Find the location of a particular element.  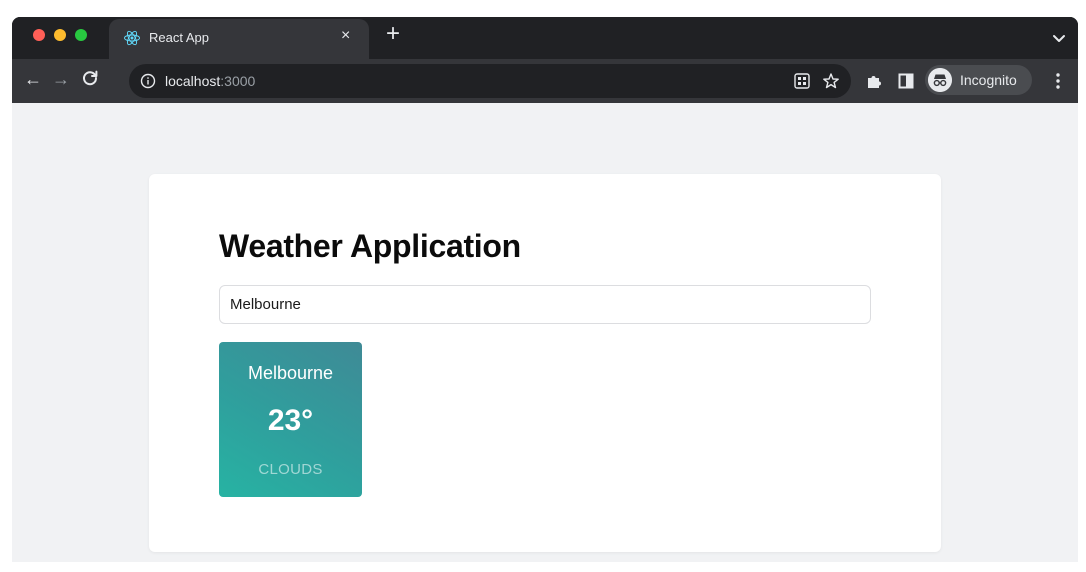

incognito-icon is located at coordinates (940, 80).